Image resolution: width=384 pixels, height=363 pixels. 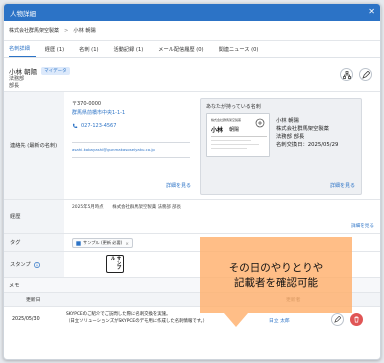 What do you see at coordinates (34, 145) in the screenshot?
I see `contact-label: 連絡先 (最新の名刺)` at bounding box center [34, 145].